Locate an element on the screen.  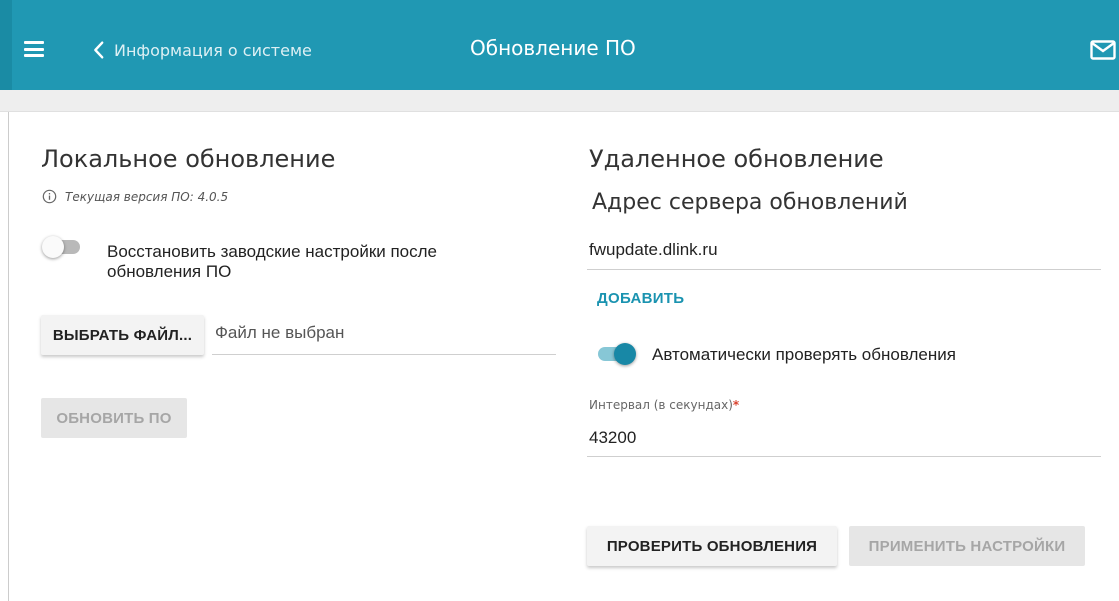
reset-settings-toggle is located at coordinates (63, 247).